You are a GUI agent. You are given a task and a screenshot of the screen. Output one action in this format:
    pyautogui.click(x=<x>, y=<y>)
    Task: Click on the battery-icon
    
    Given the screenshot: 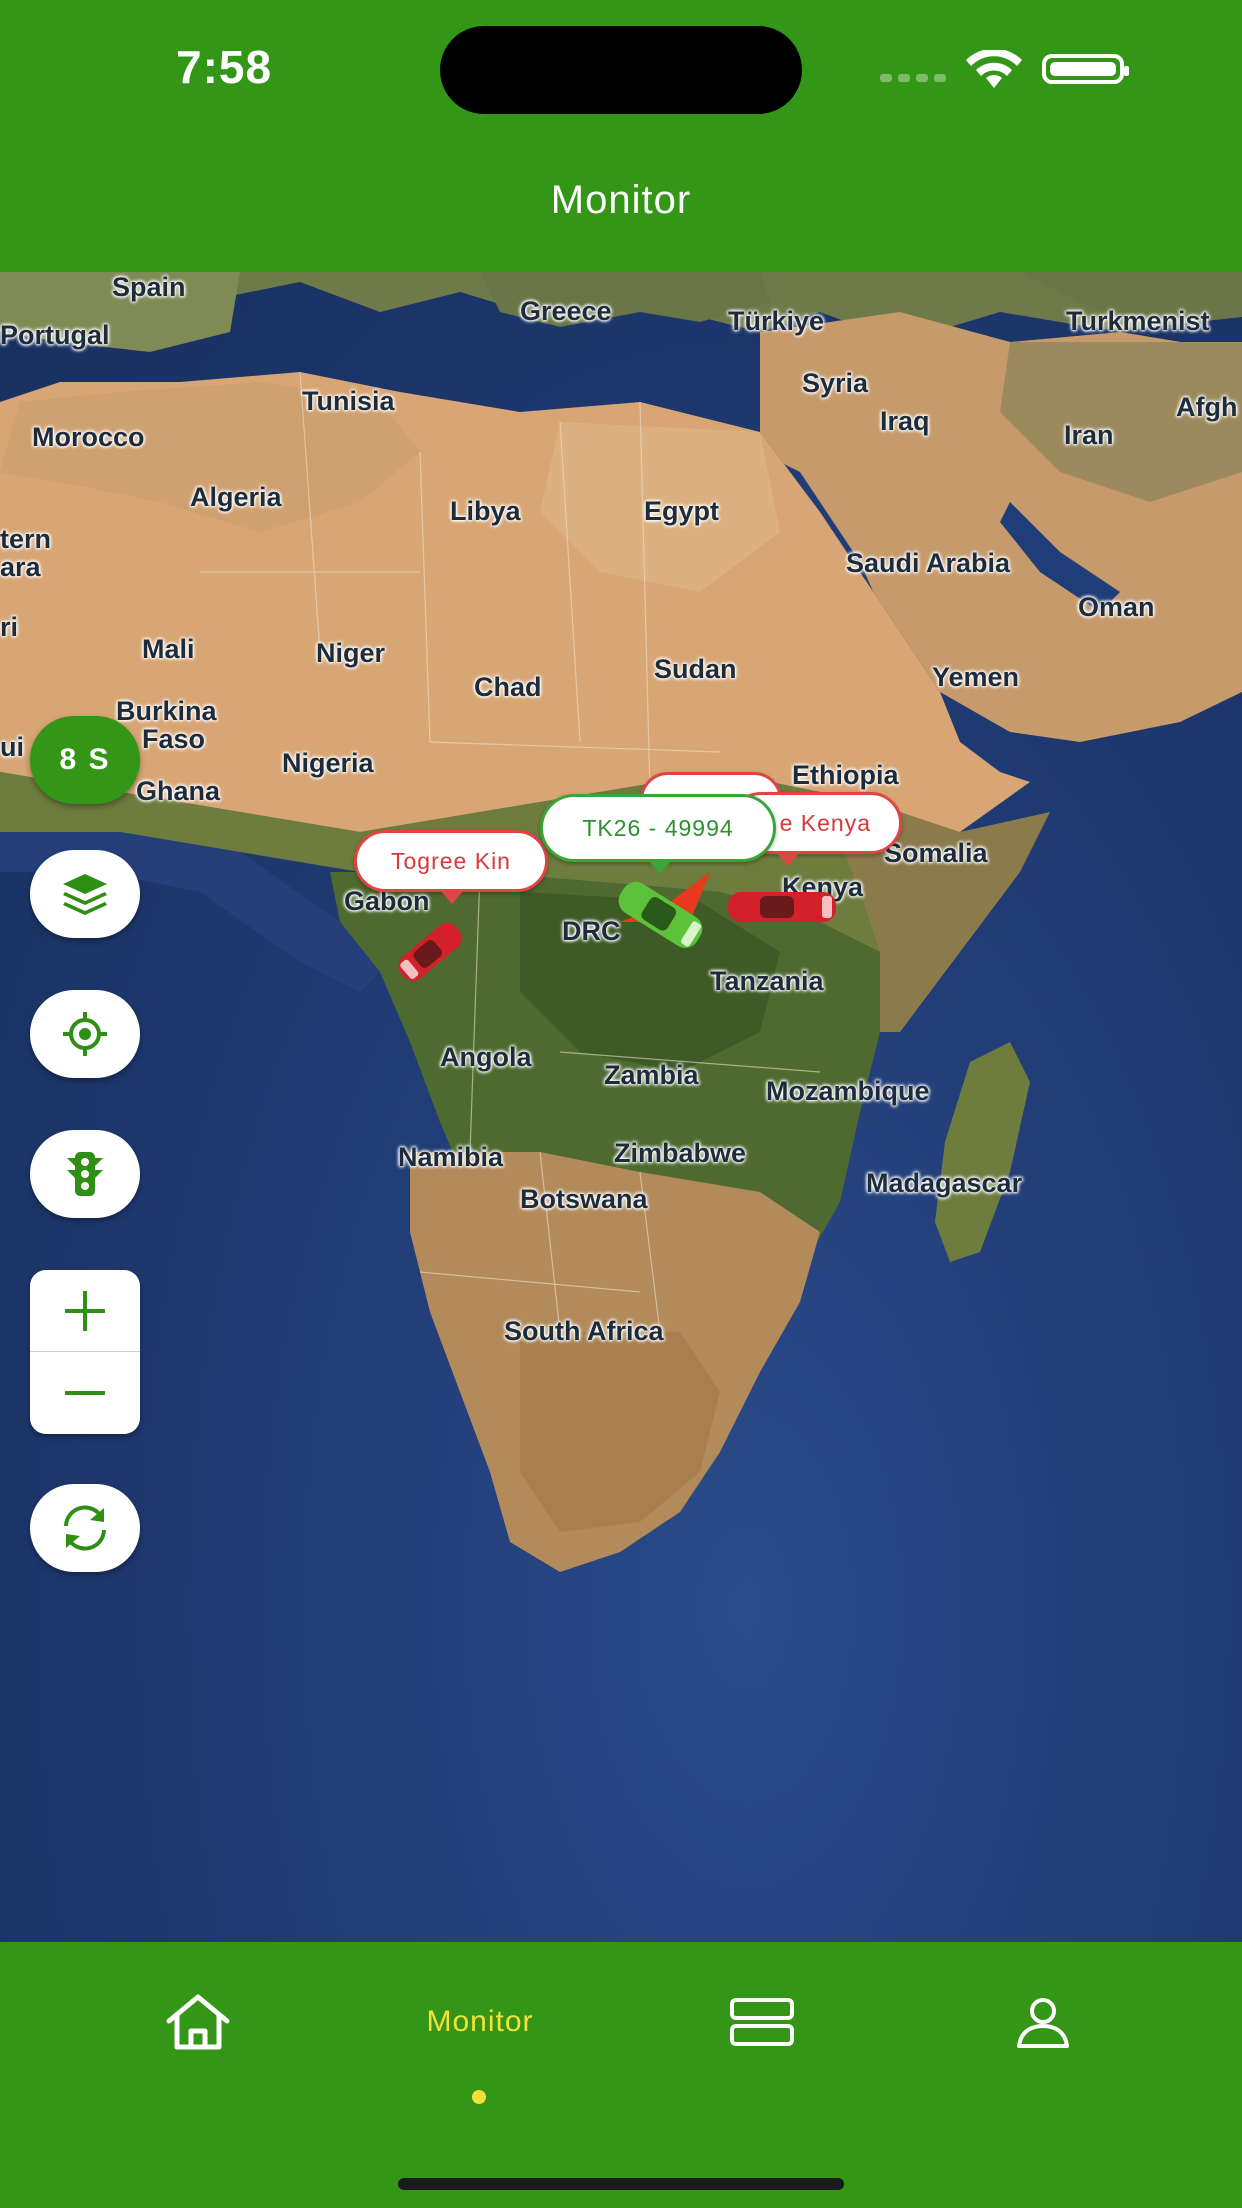 What is the action you would take?
    pyautogui.click(x=1085, y=69)
    